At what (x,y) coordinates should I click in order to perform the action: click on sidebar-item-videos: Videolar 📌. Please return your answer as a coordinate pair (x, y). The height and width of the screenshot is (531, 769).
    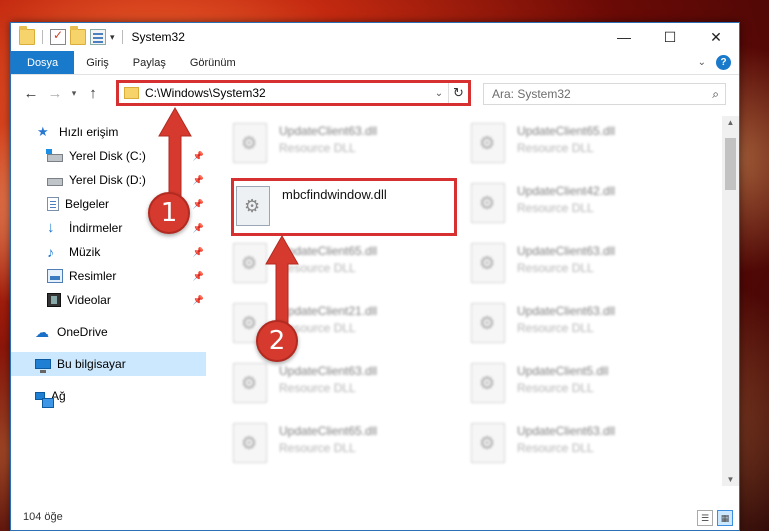
    Looking at the image, I should click on (108, 300).